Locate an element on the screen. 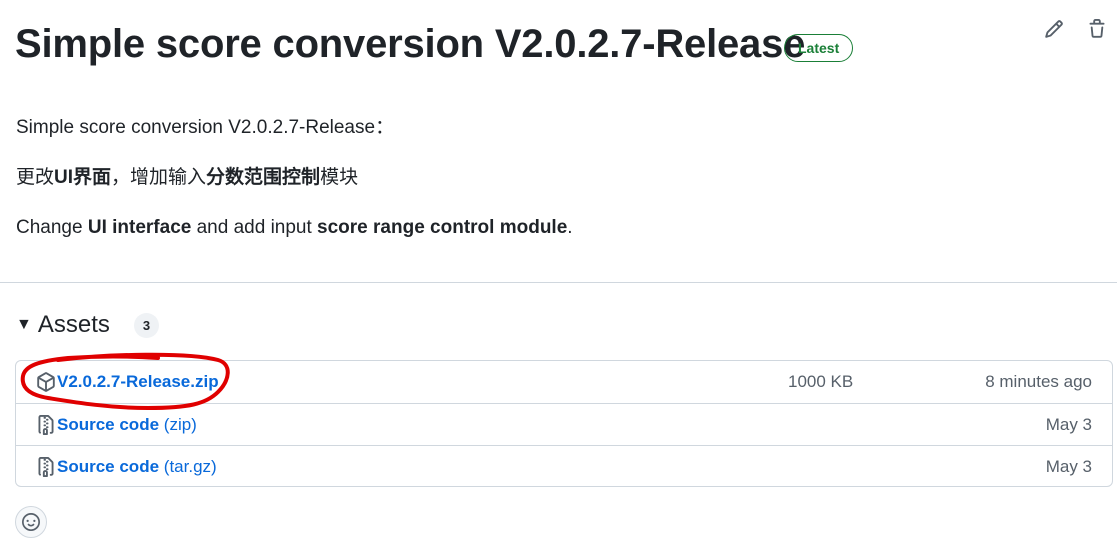 This screenshot has height=540, width=1117. release-title: Simple score conversion V2.0.2.7-Release is located at coordinates (410, 44).